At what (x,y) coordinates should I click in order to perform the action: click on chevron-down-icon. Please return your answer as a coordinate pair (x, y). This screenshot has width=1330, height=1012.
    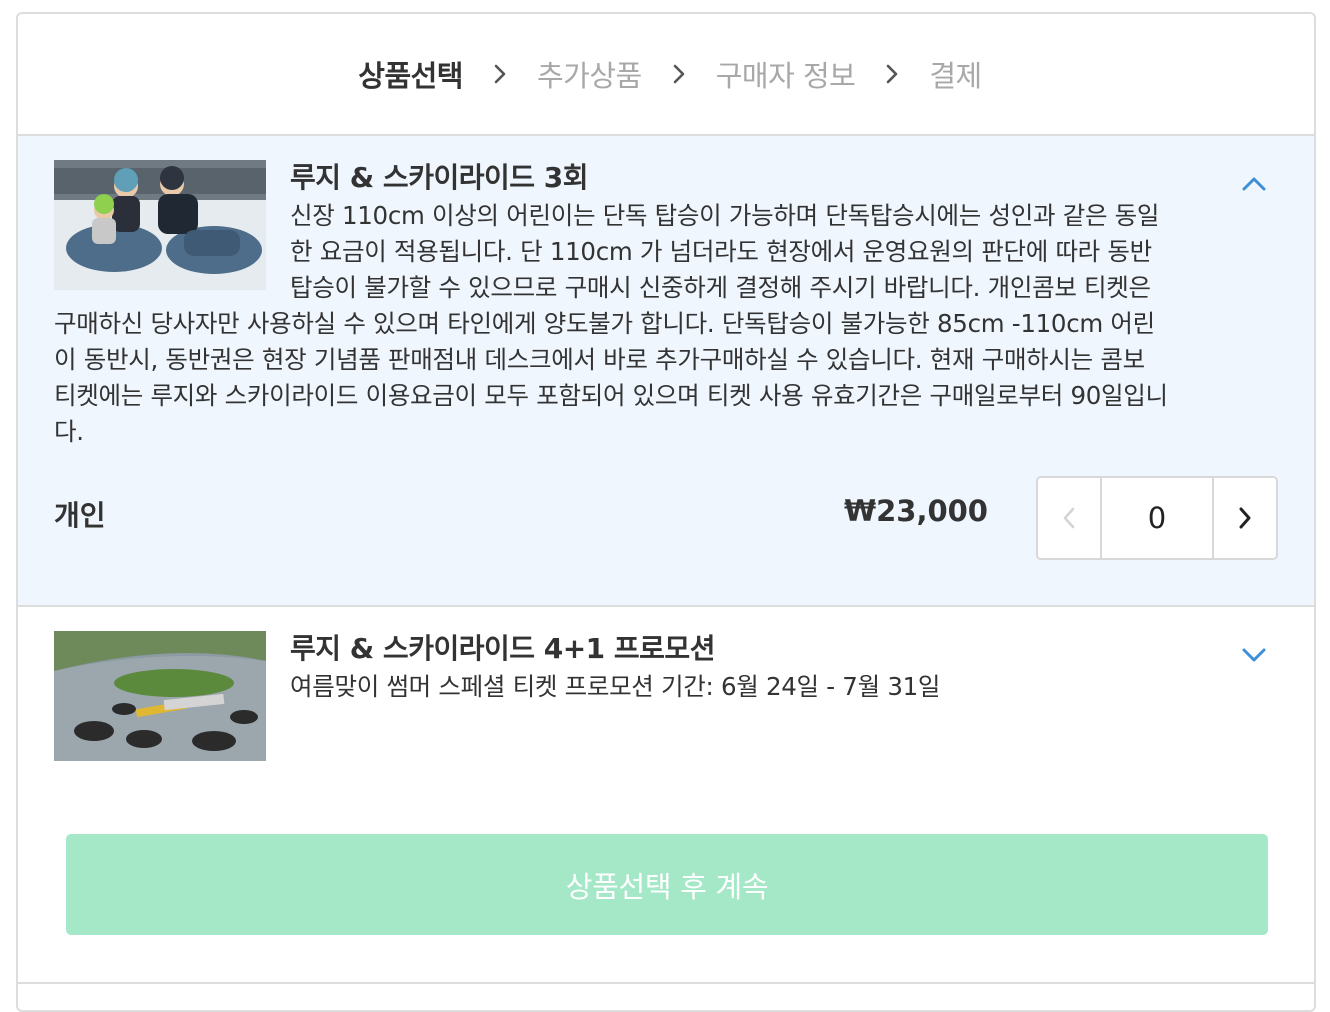
    Looking at the image, I should click on (1254, 655).